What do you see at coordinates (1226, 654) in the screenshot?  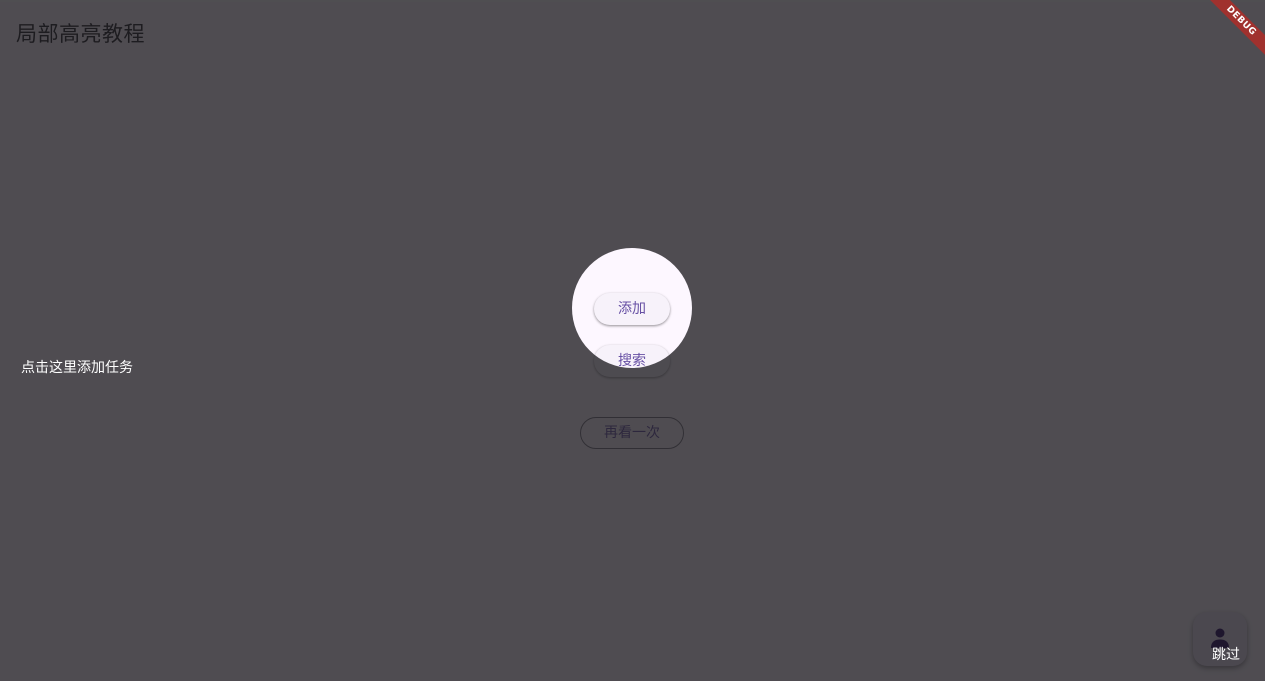 I see `skip-button: 跳过` at bounding box center [1226, 654].